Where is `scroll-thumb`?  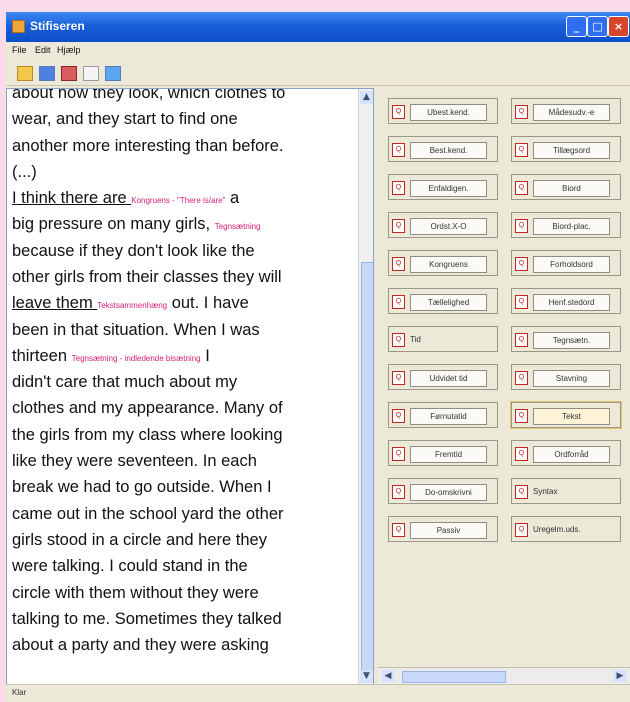
scroll-thumb is located at coordinates (367, 469).